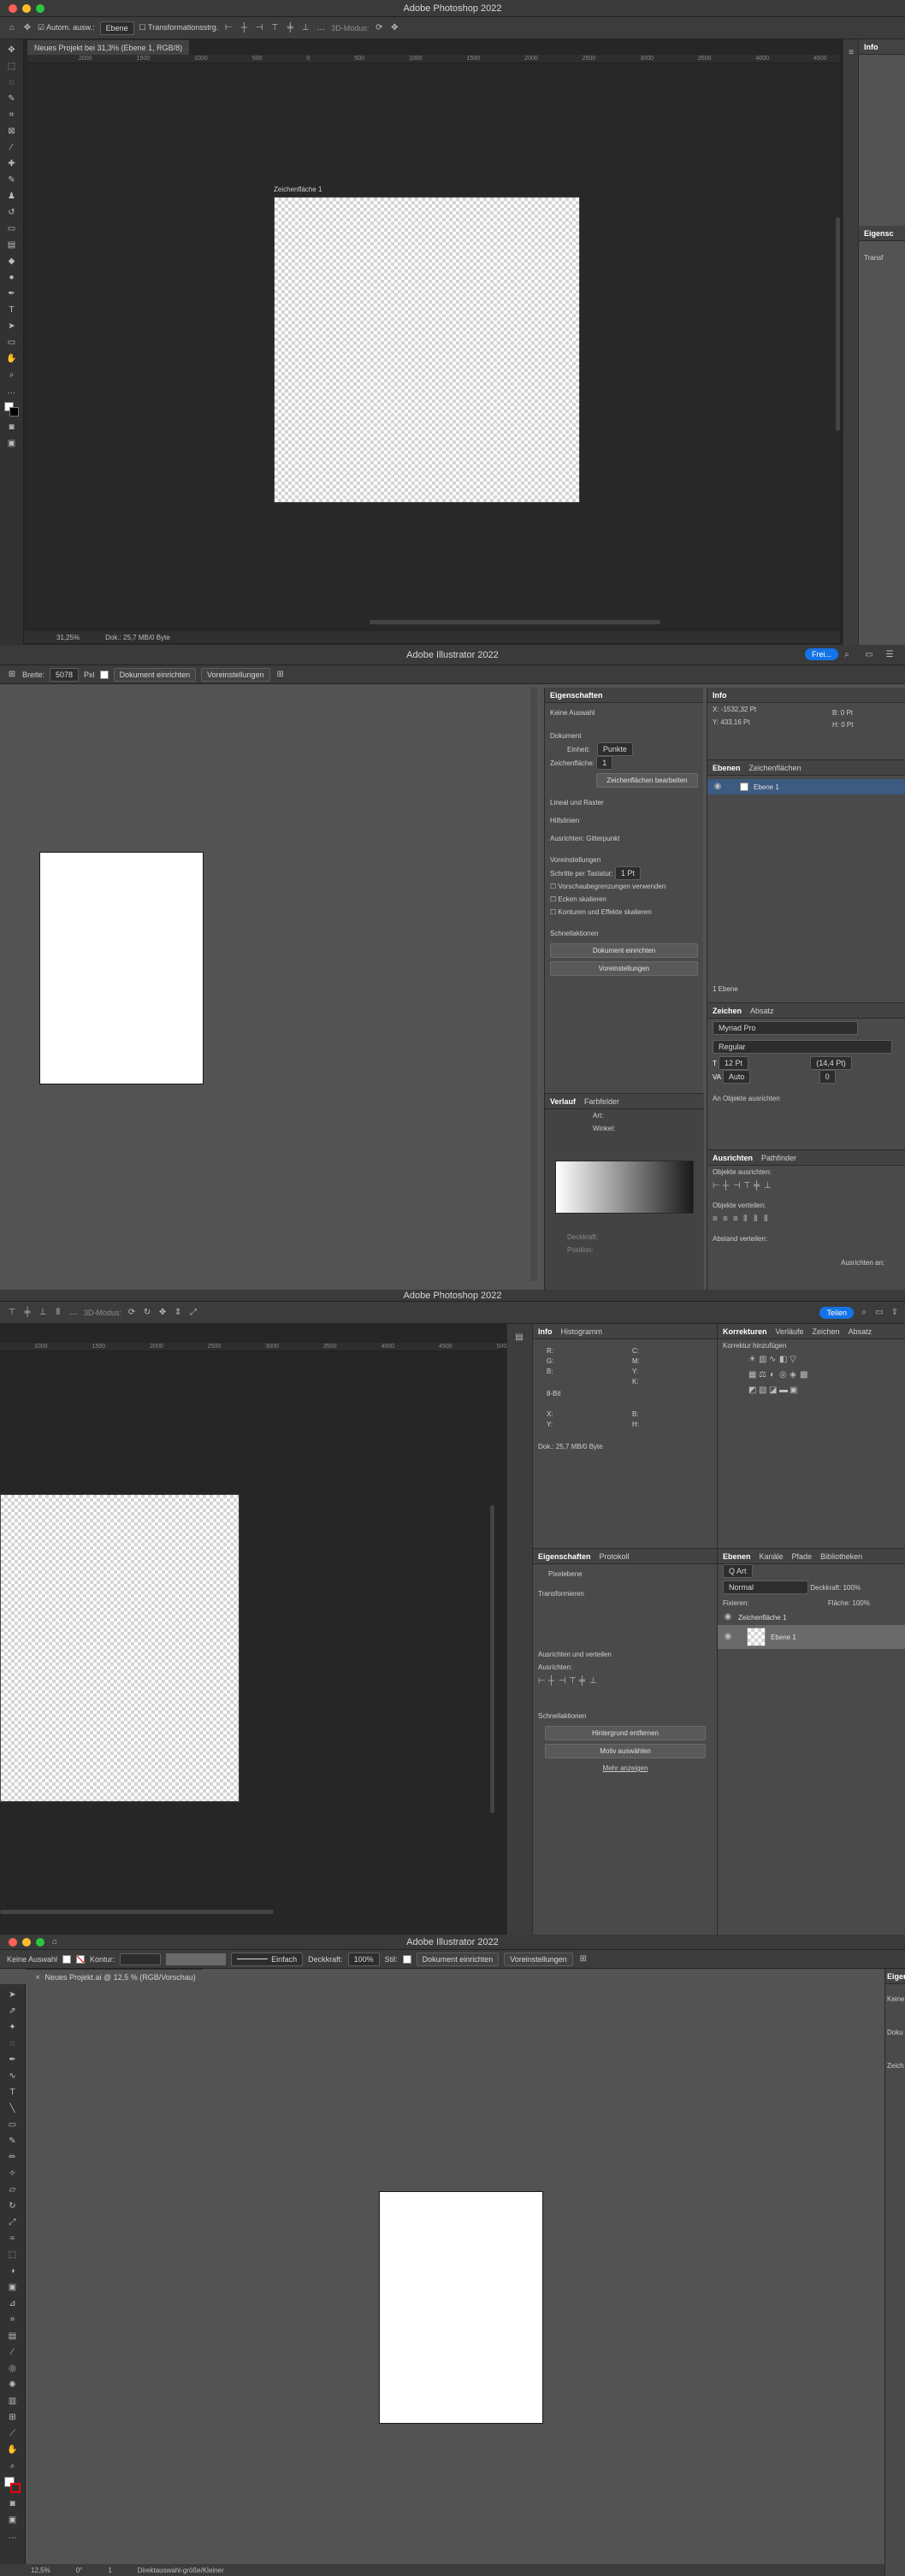 The image size is (905, 2576). Describe the element at coordinates (811, 1637) in the screenshot. I see `layer-row: ◉ Ebene 1` at that location.